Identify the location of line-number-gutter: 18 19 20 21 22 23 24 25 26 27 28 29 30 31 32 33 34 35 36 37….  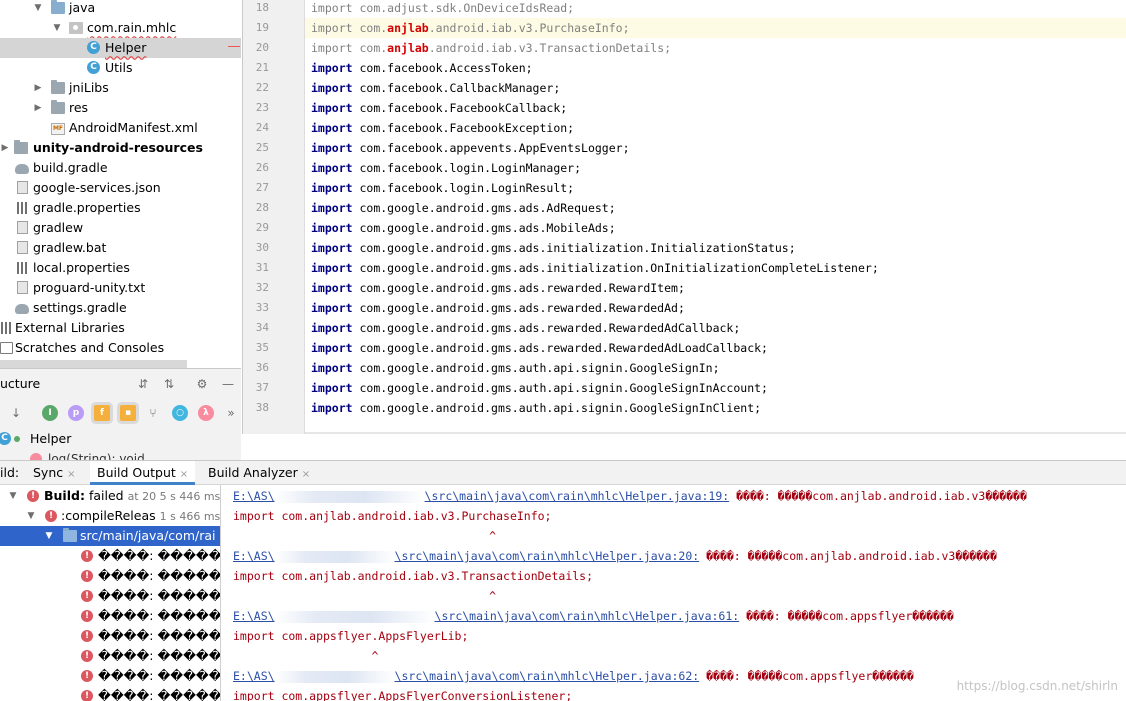
(274, 217).